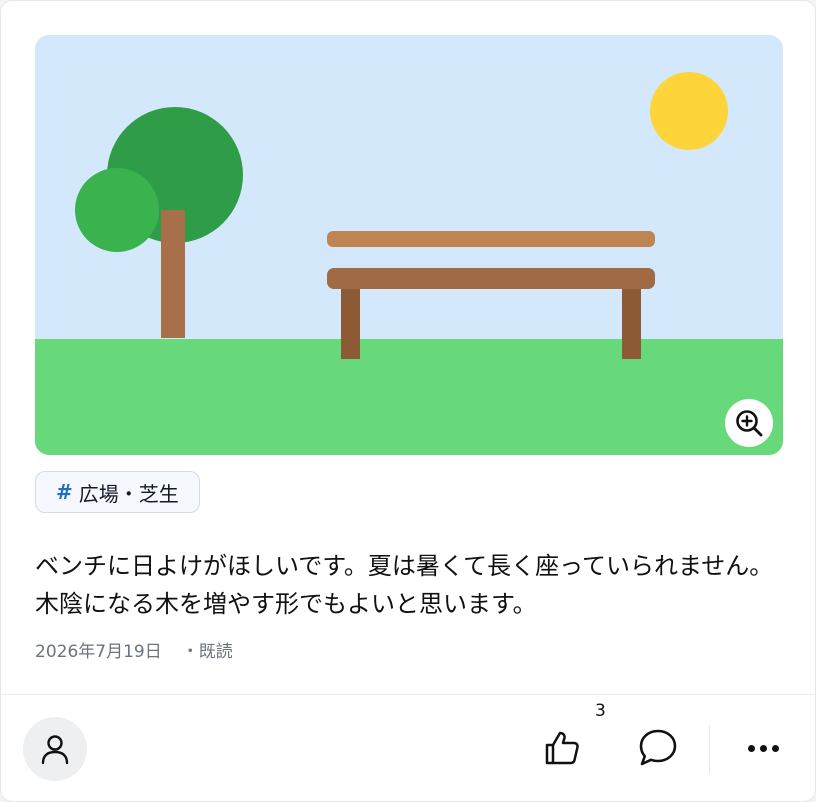  Describe the element at coordinates (709, 749) in the screenshot. I see `action-separator` at that location.